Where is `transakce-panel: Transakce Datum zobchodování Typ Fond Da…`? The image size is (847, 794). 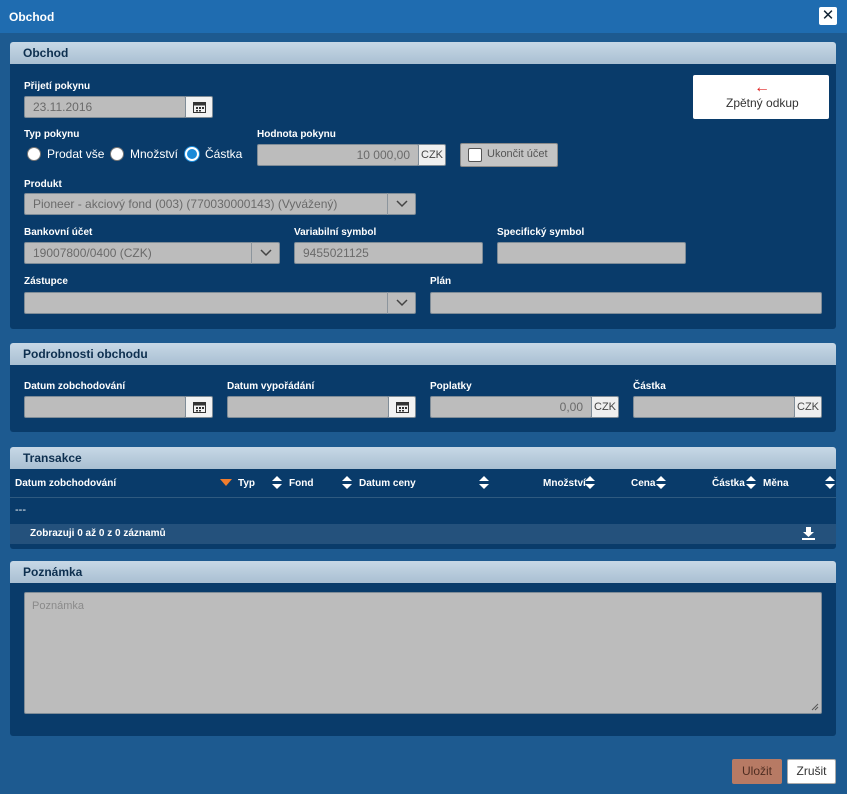 transakce-panel: Transakce Datum zobchodování Typ Fond Da… is located at coordinates (423, 498).